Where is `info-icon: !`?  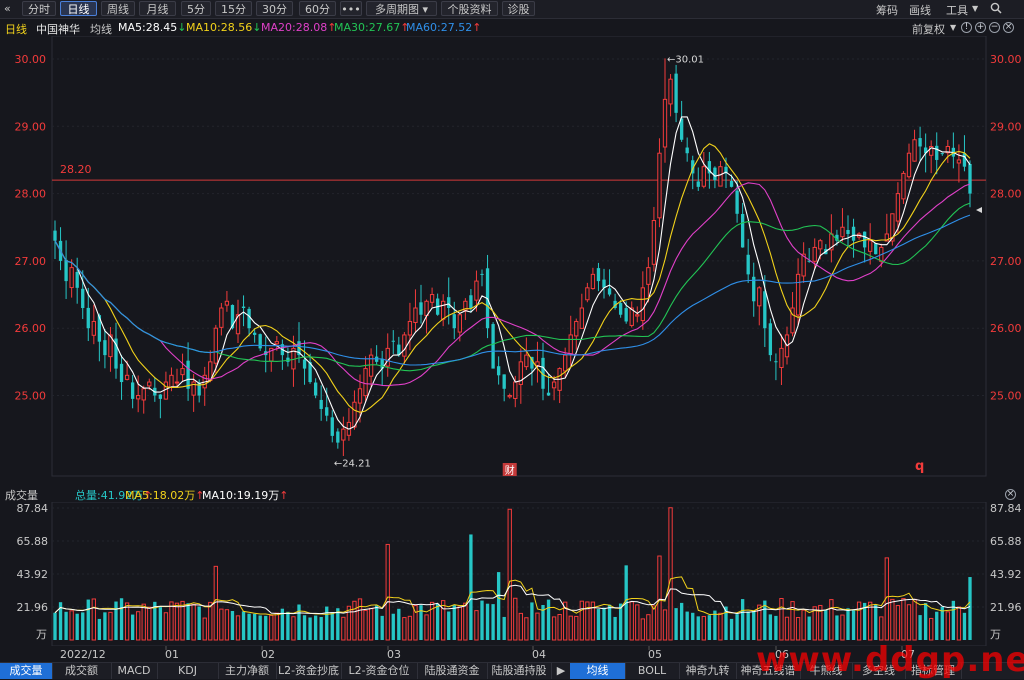 info-icon: ! is located at coordinates (966, 27).